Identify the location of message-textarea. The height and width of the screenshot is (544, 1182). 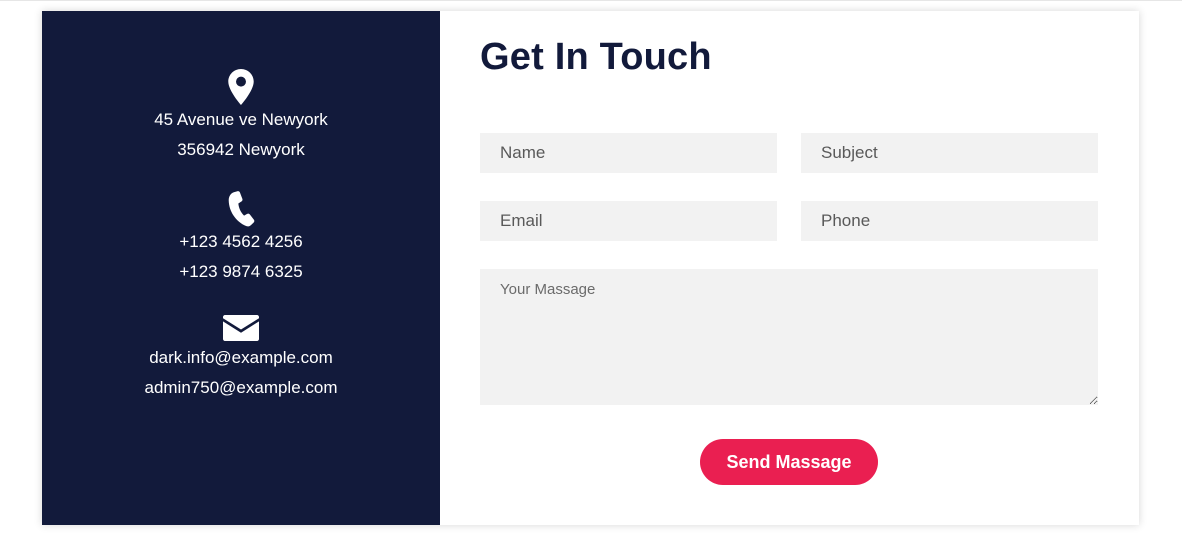
(789, 337).